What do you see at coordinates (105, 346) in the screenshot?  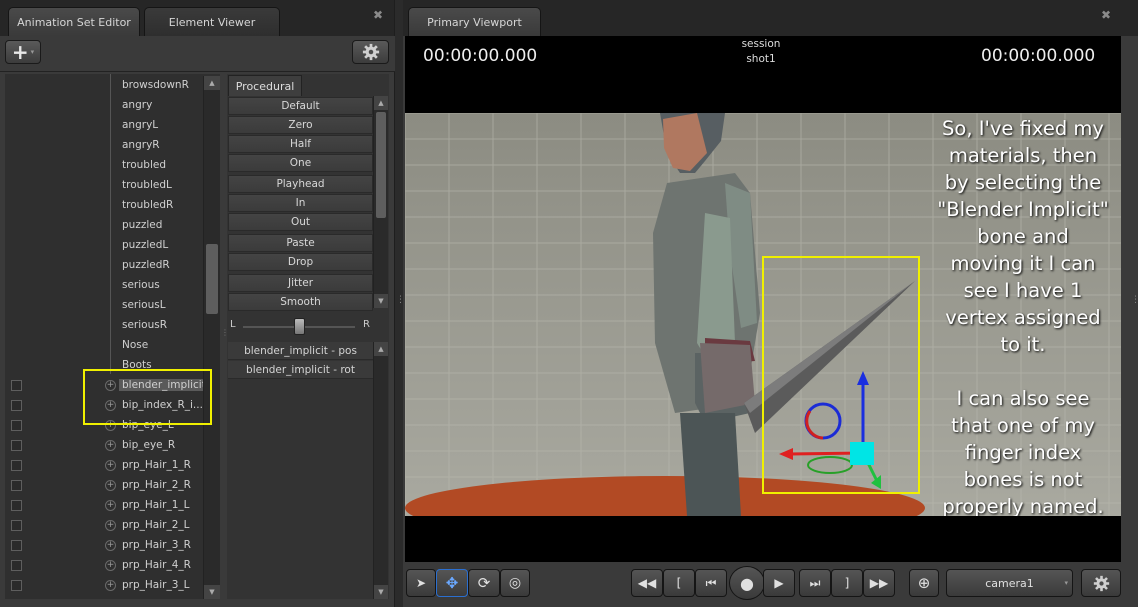 I see `tree-row: Nose` at bounding box center [105, 346].